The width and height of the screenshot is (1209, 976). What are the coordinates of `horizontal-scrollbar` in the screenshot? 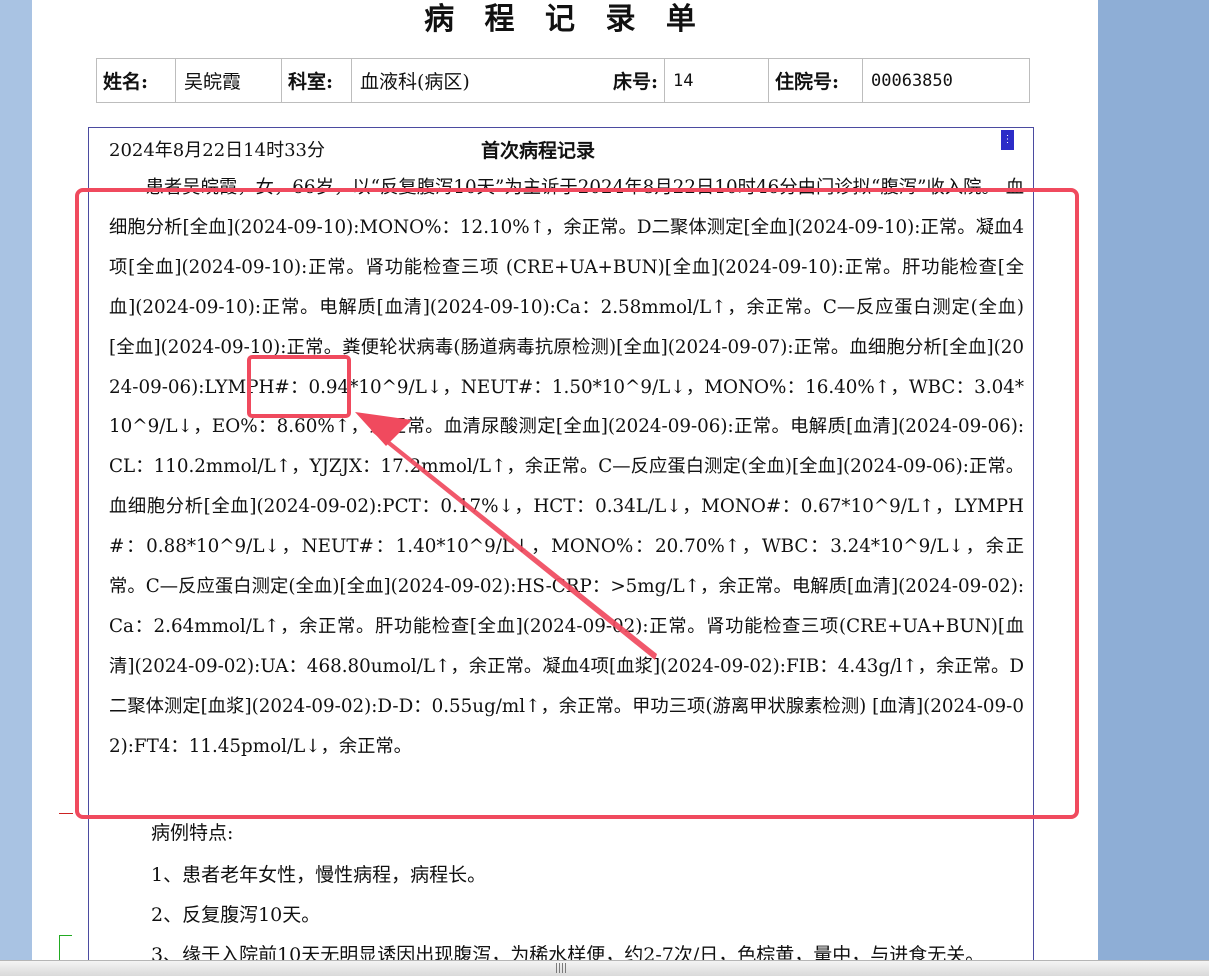 It's located at (604, 968).